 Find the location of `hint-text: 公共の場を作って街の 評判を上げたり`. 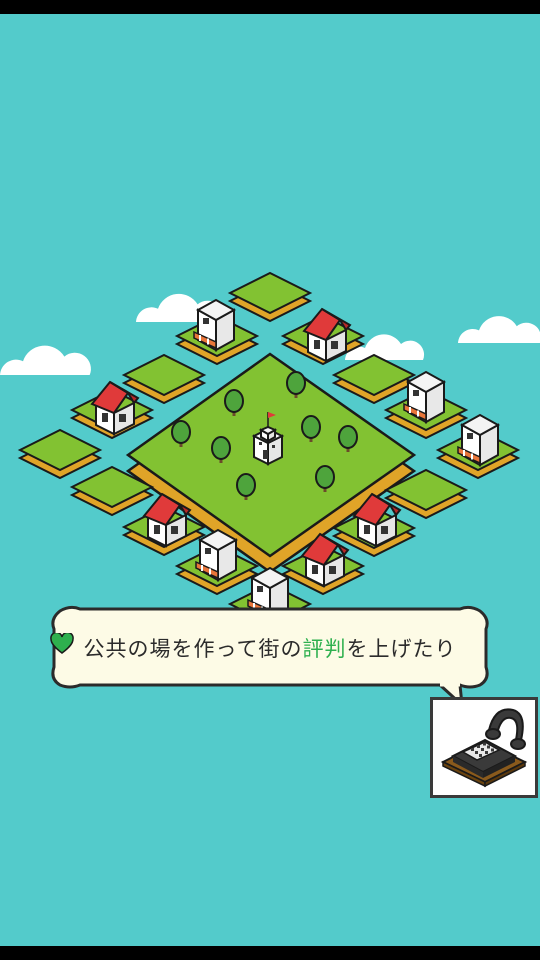

hint-text: 公共の場を作って街の 評判を上げたり is located at coordinates (270, 648).